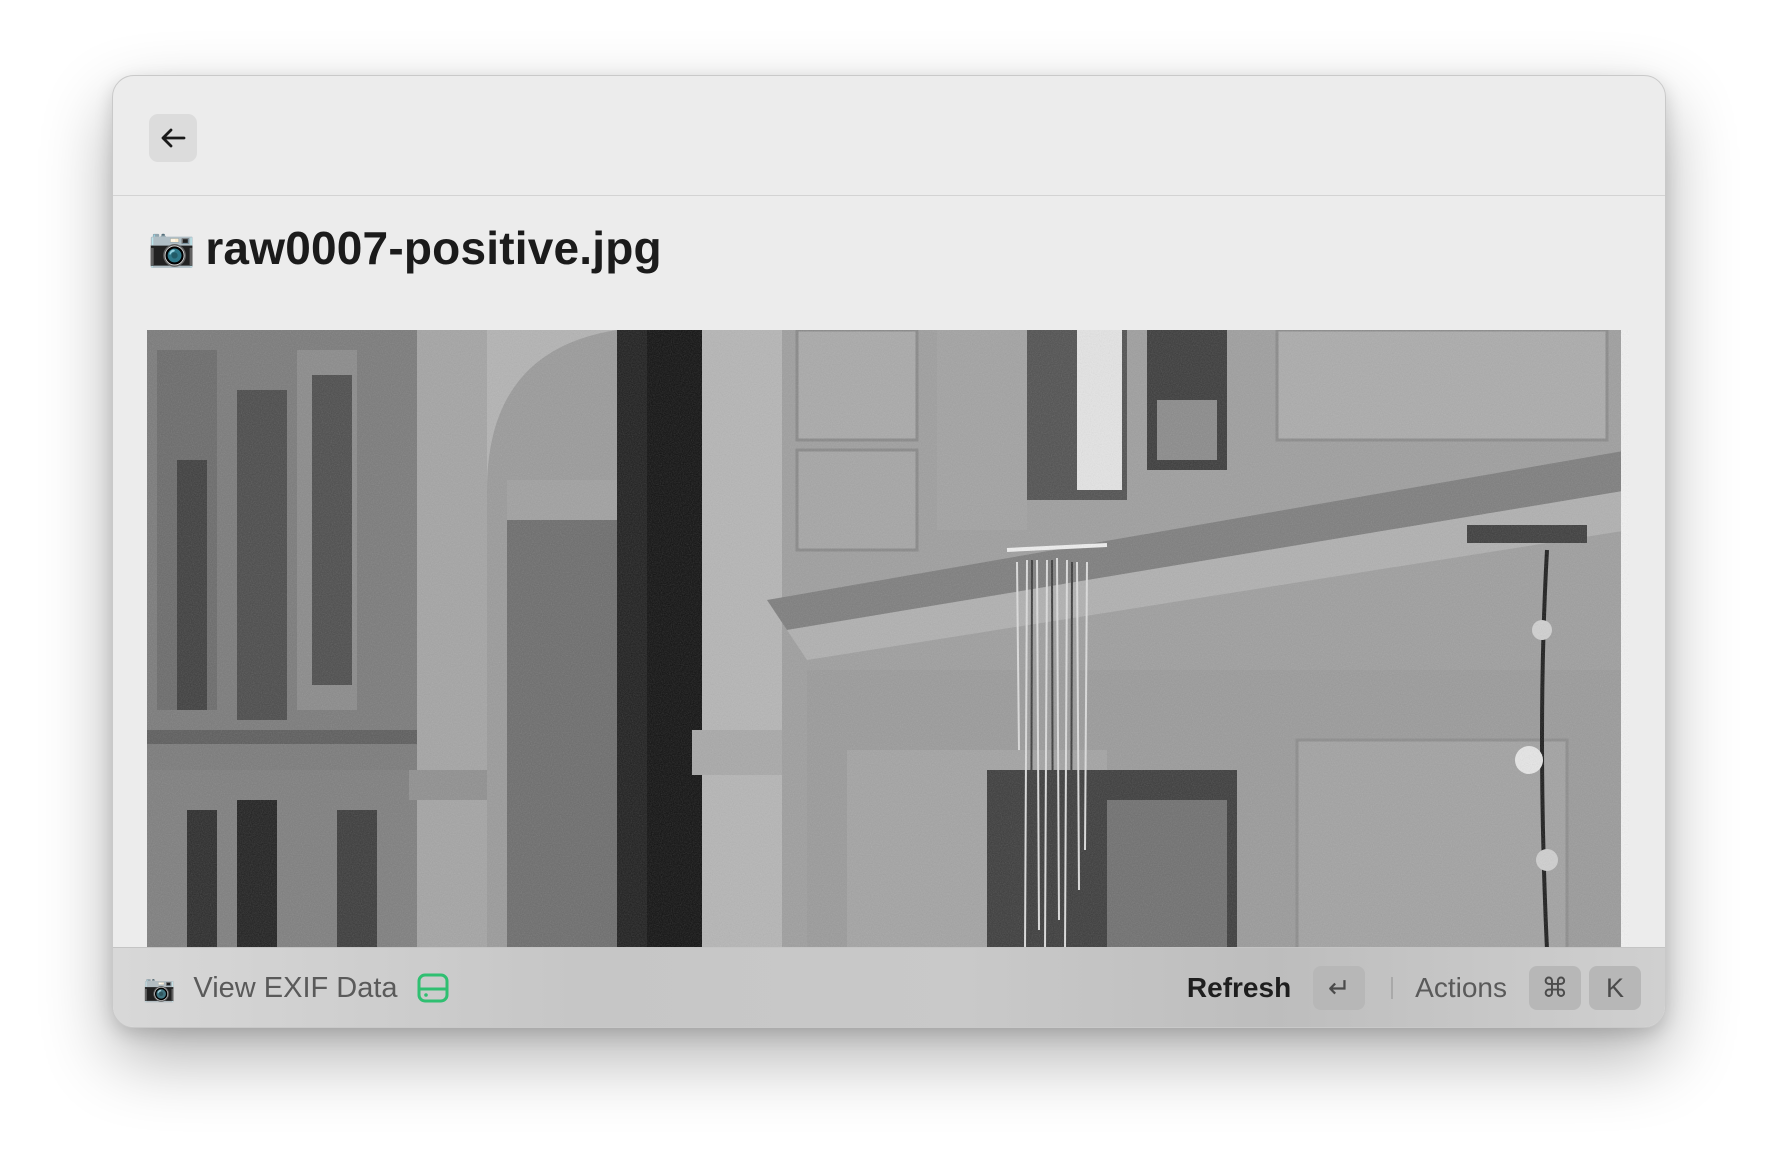 Image resolution: width=1772 pixels, height=1172 pixels. I want to click on separator, so click(1392, 988).